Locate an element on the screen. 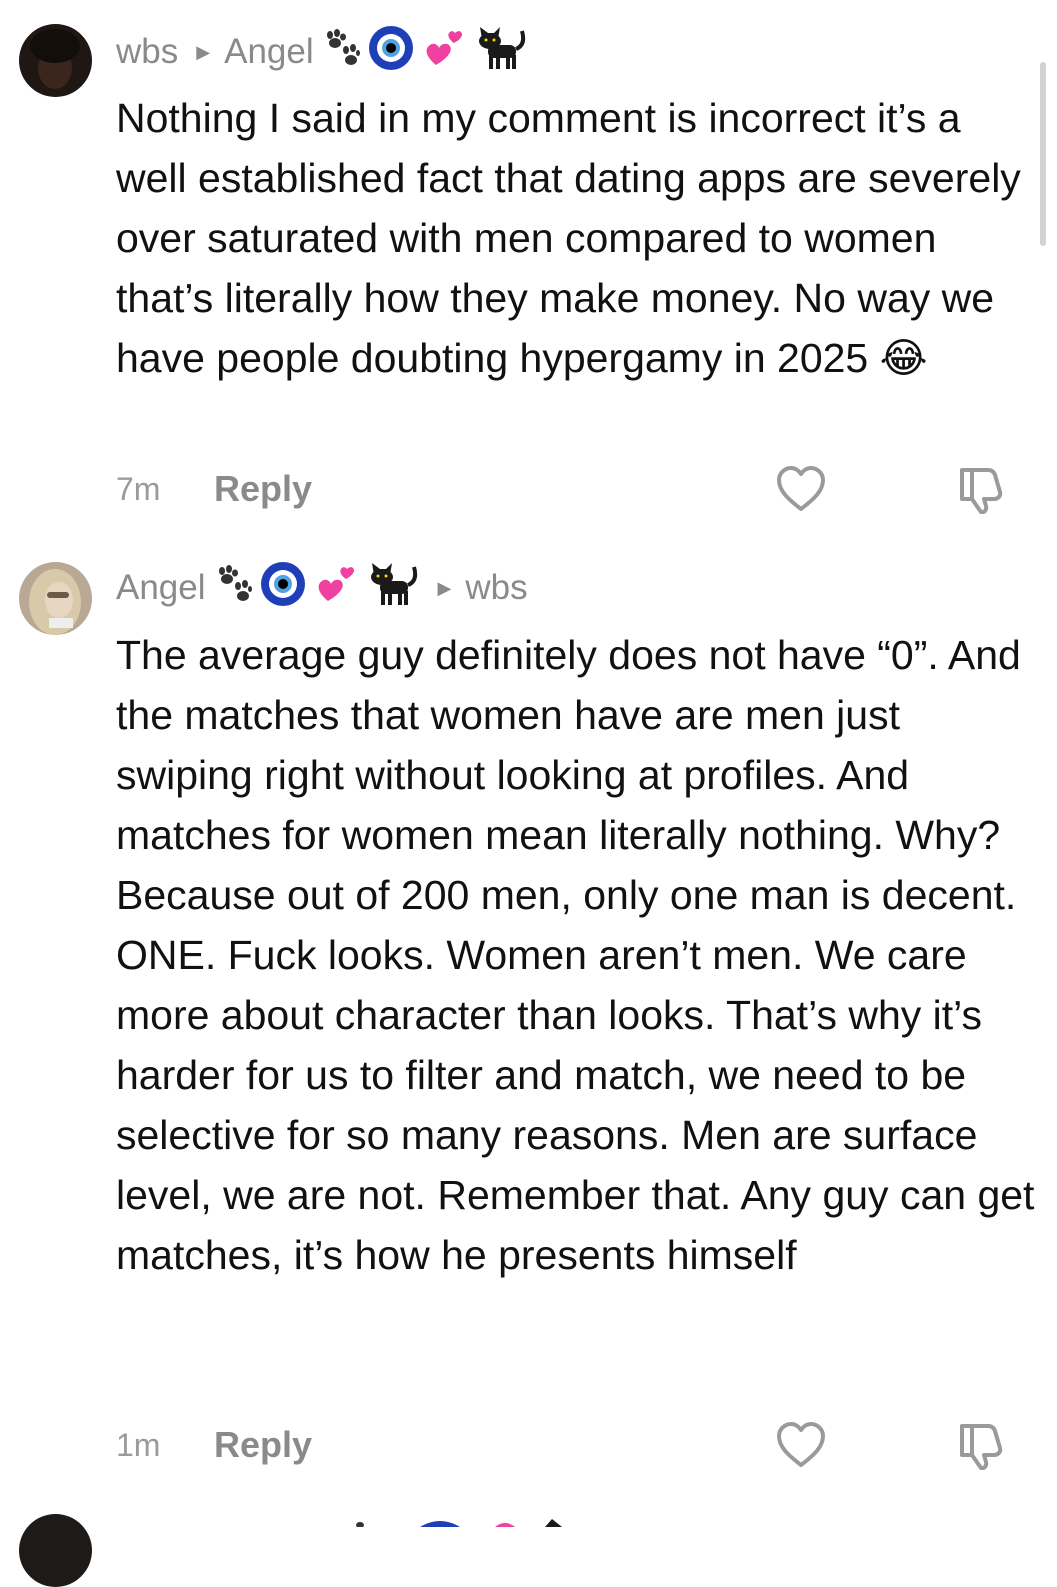  reply-to-name: Angel is located at coordinates (269, 52).